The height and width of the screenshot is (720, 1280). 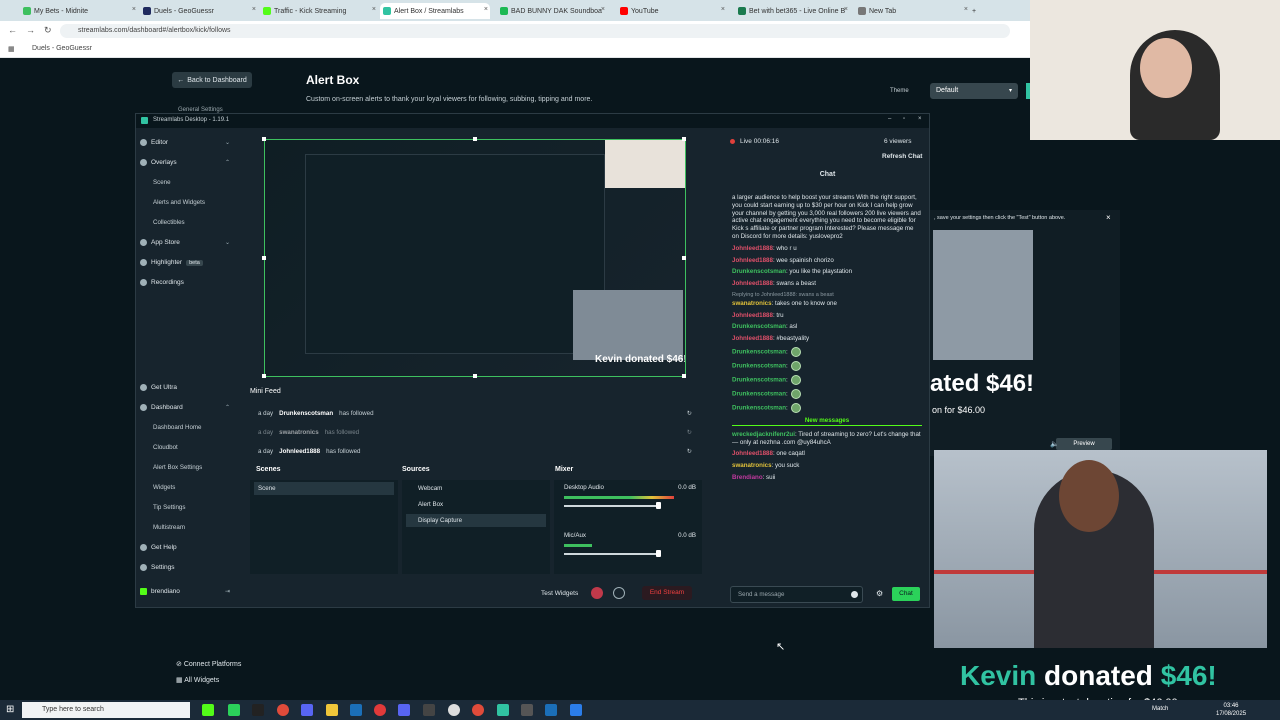 What do you see at coordinates (763, 434) in the screenshot?
I see `chat-username: wreckedjacknifenr2ui` at bounding box center [763, 434].